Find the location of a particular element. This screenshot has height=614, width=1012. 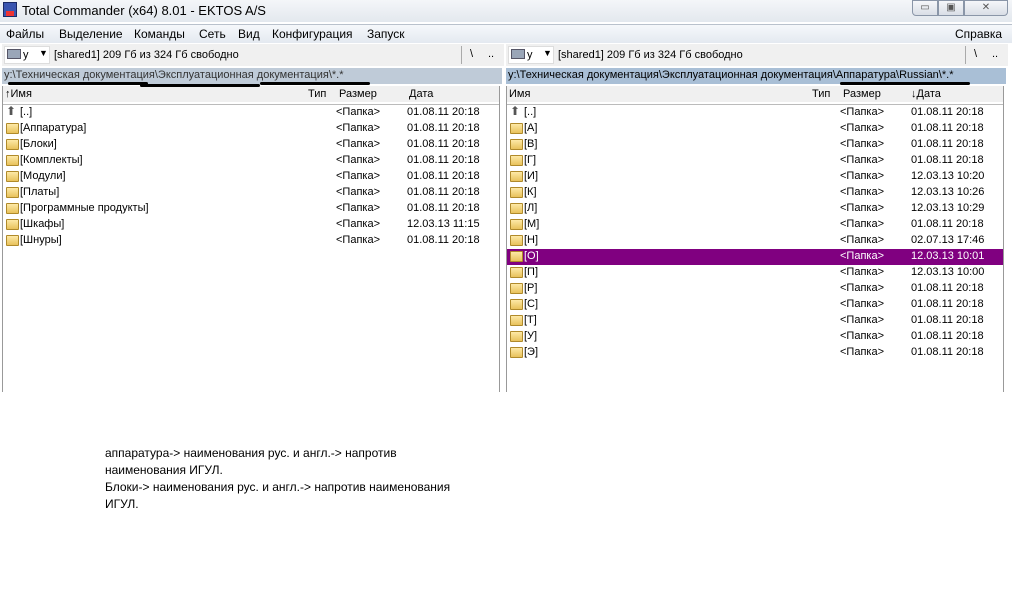

left-up-button: .. is located at coordinates (491, 54).